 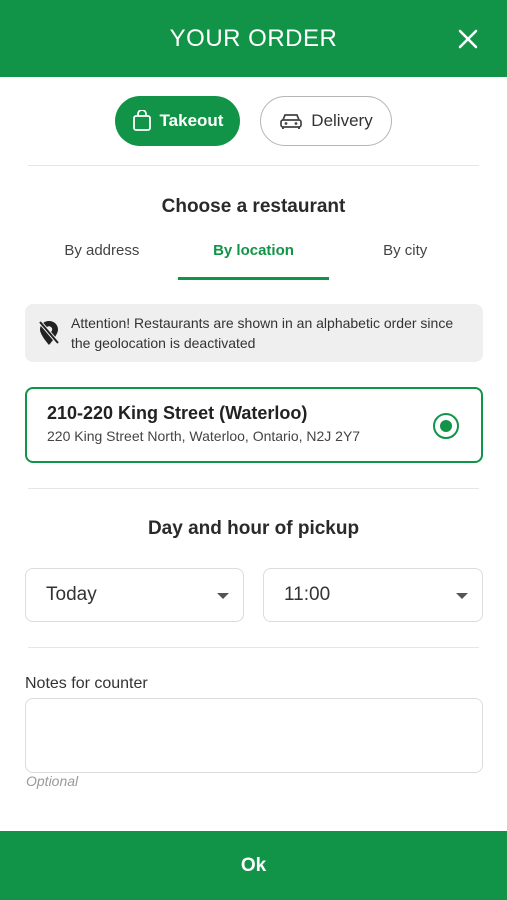 What do you see at coordinates (291, 121) in the screenshot?
I see `car-icon` at bounding box center [291, 121].